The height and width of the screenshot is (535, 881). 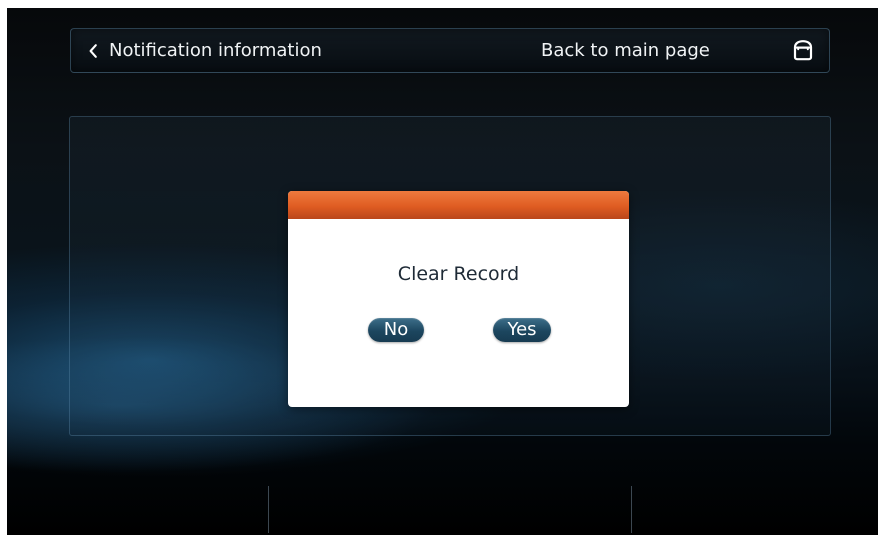 What do you see at coordinates (522, 330) in the screenshot?
I see `yes-button: Yes` at bounding box center [522, 330].